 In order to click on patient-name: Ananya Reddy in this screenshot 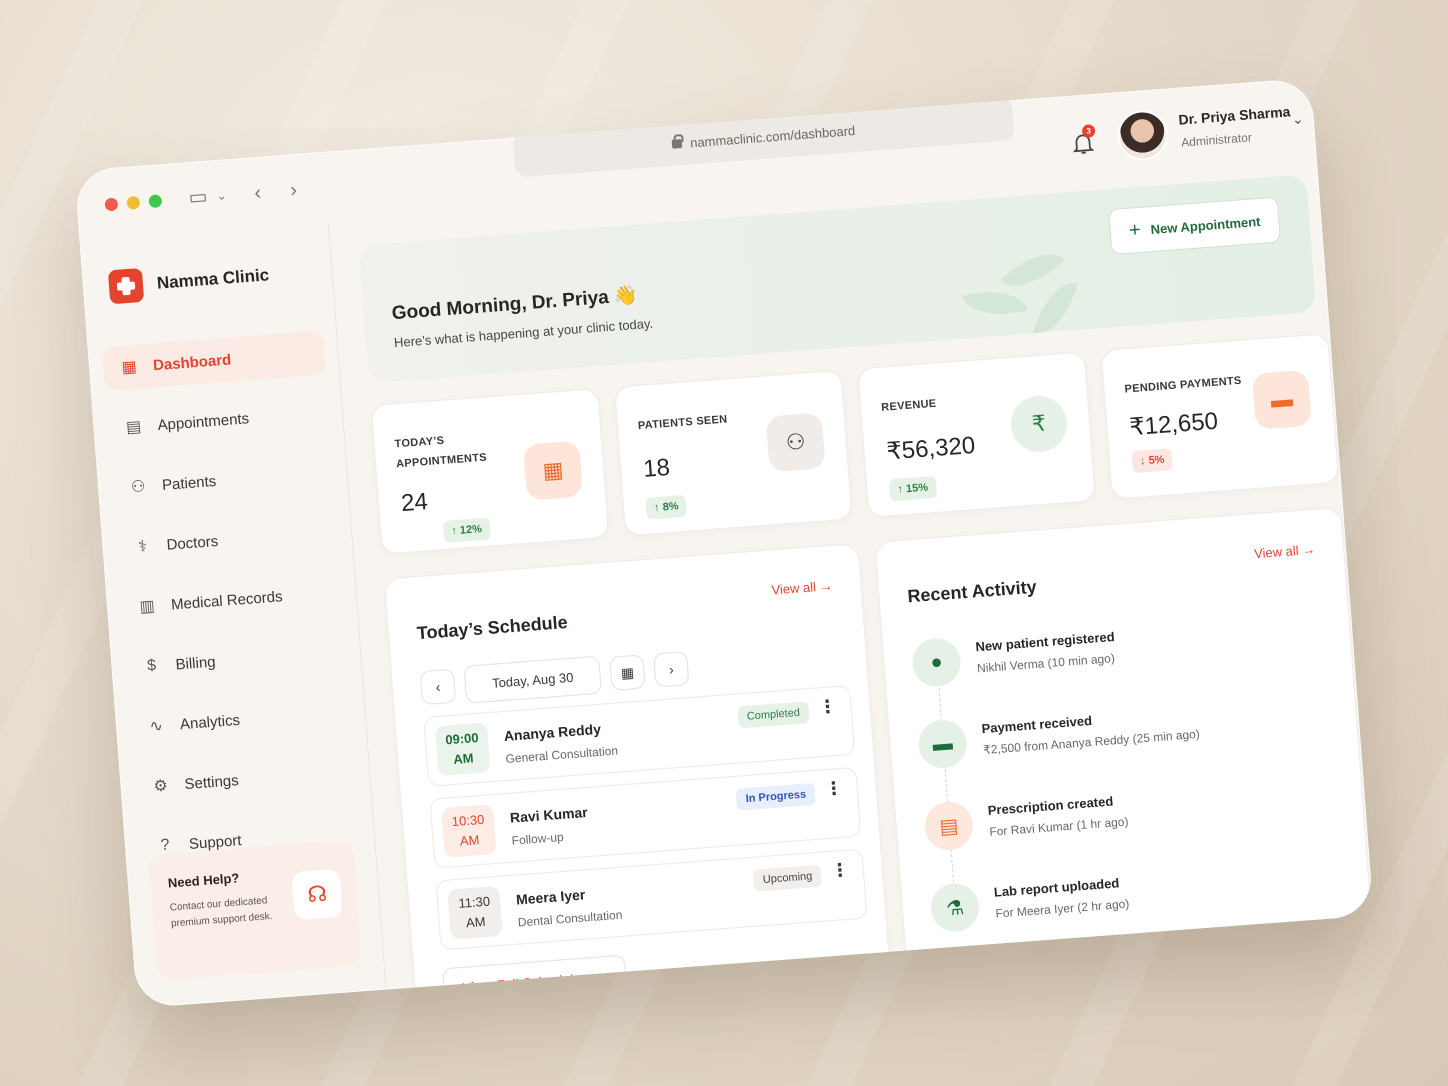, I will do `click(552, 732)`.